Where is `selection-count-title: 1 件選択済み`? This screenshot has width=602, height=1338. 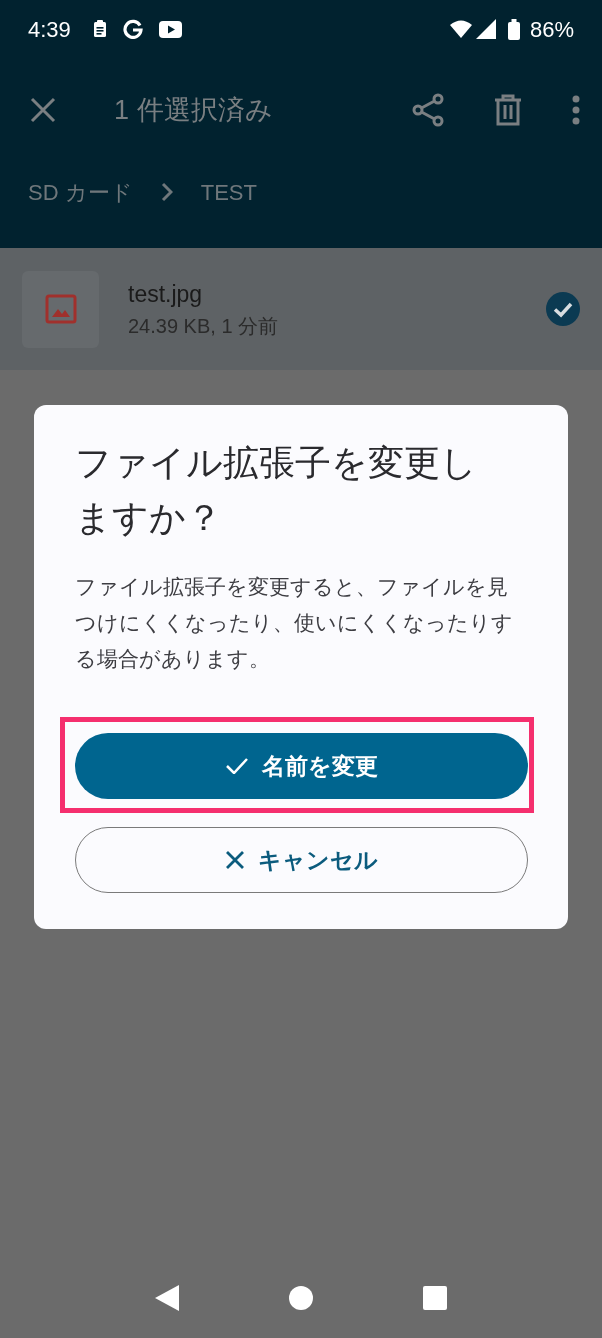 selection-count-title: 1 件選択済み is located at coordinates (193, 110).